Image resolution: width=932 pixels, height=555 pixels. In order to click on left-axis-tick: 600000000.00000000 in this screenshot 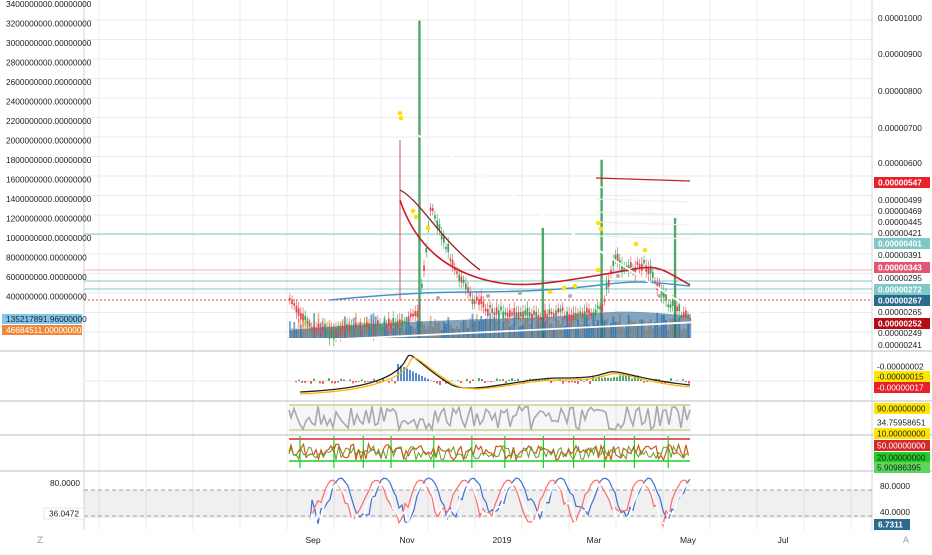, I will do `click(46, 277)`.